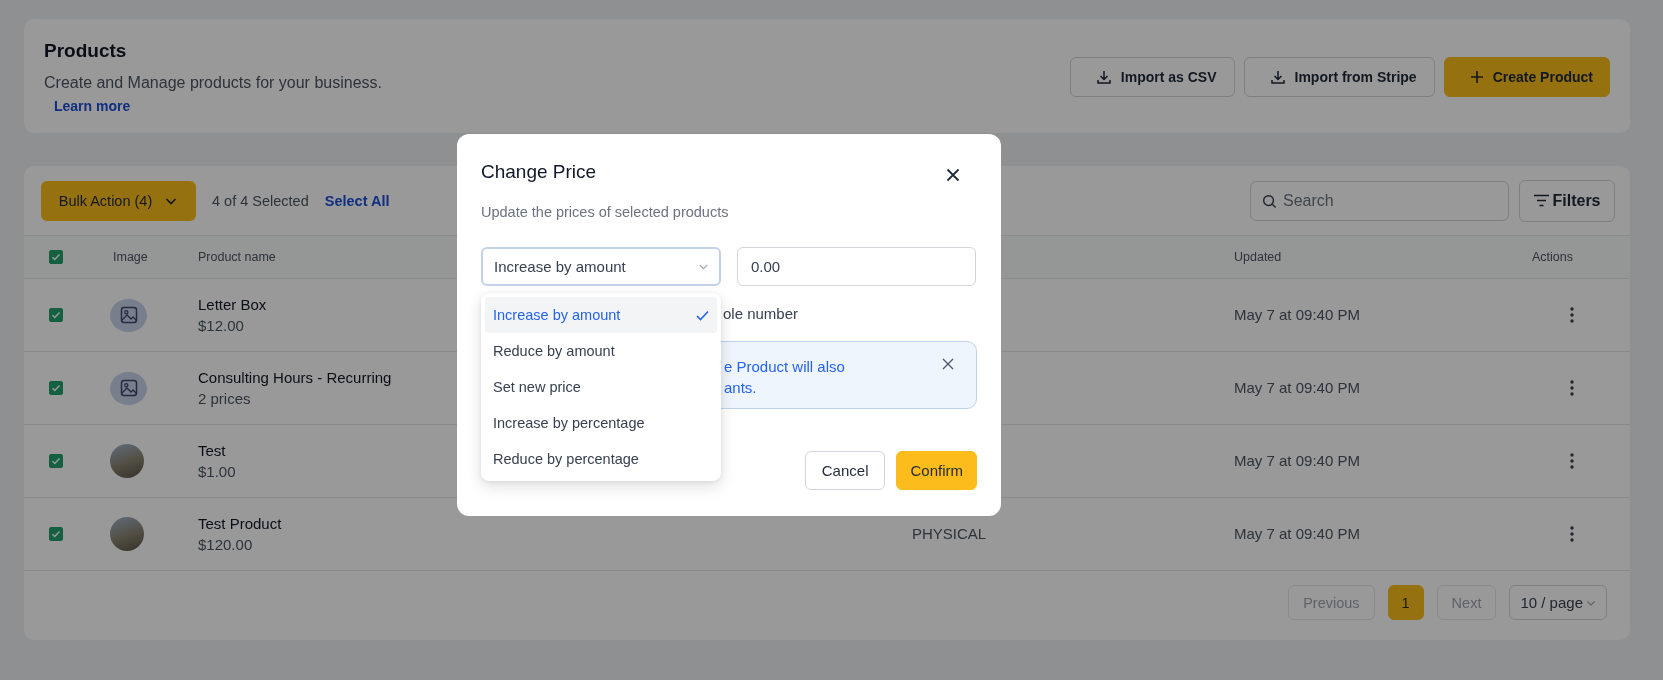 The image size is (1663, 680). I want to click on product-name: Test Product, so click(240, 523).